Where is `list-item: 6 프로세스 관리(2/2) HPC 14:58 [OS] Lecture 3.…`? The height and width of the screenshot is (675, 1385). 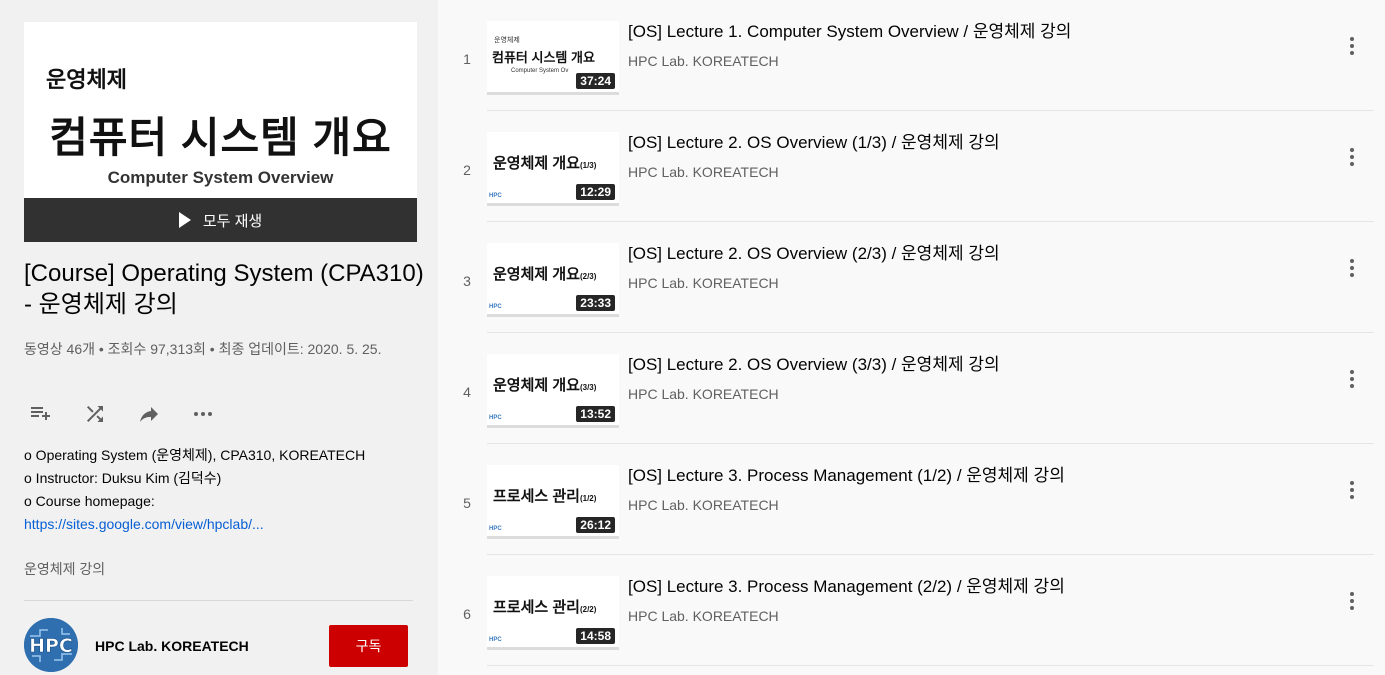
list-item: 6 프로세스 관리(2/2) HPC 14:58 [OS] Lecture 3.… is located at coordinates (911, 610).